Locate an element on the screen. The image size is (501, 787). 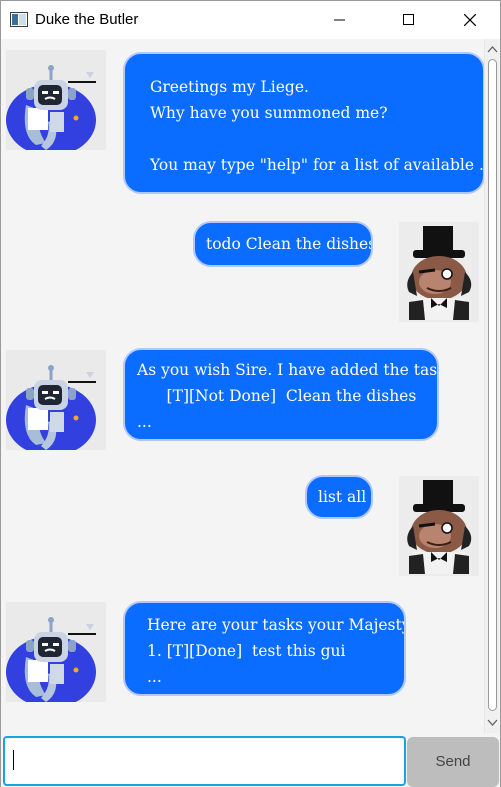
maximize-button is located at coordinates (409, 20).